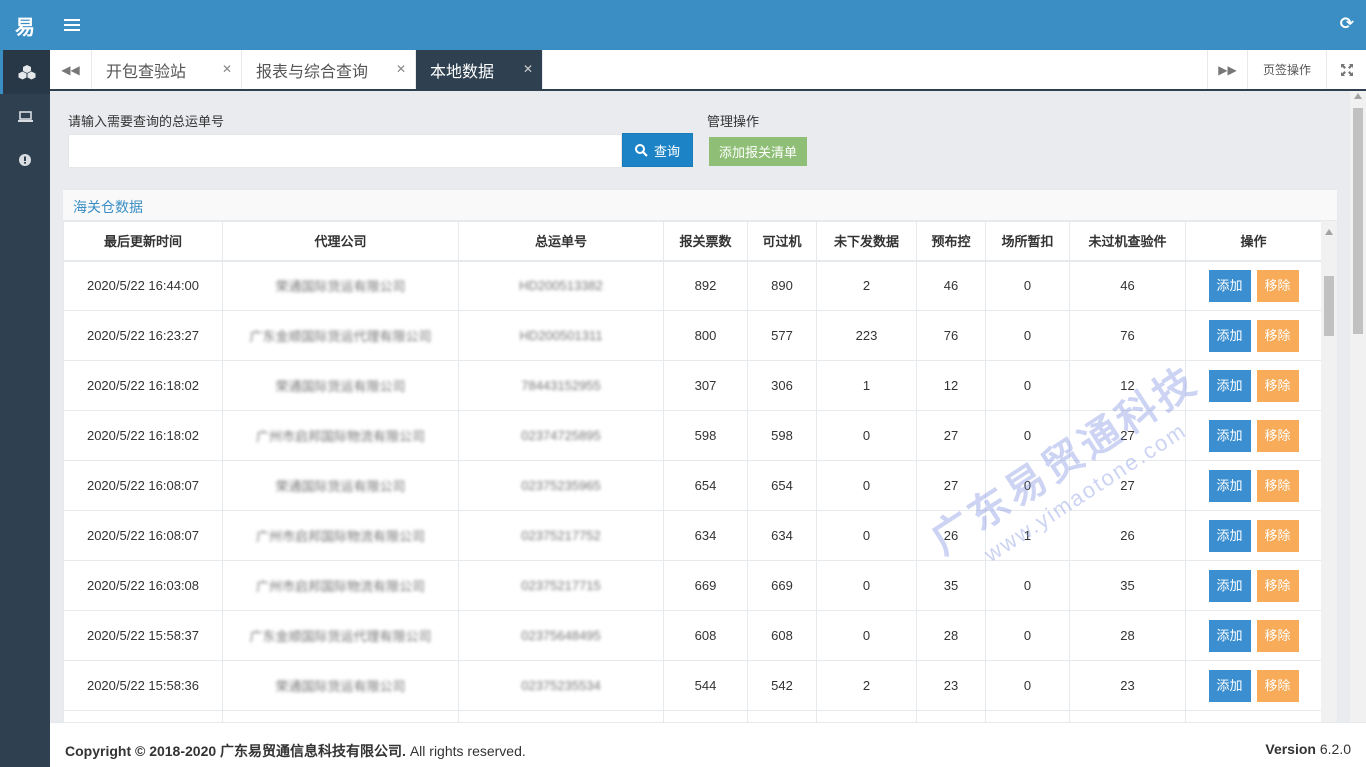 The width and height of the screenshot is (1366, 767). I want to click on column-header: 总运单号, so click(561, 241).